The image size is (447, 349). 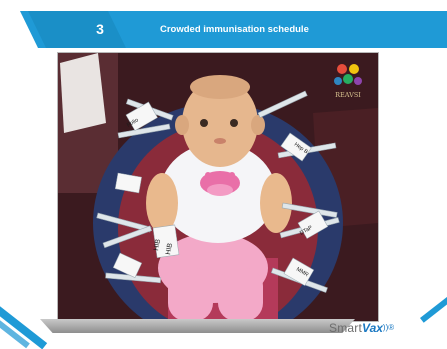 I want to click on brand-name-main: Smart, so click(x=346, y=328).